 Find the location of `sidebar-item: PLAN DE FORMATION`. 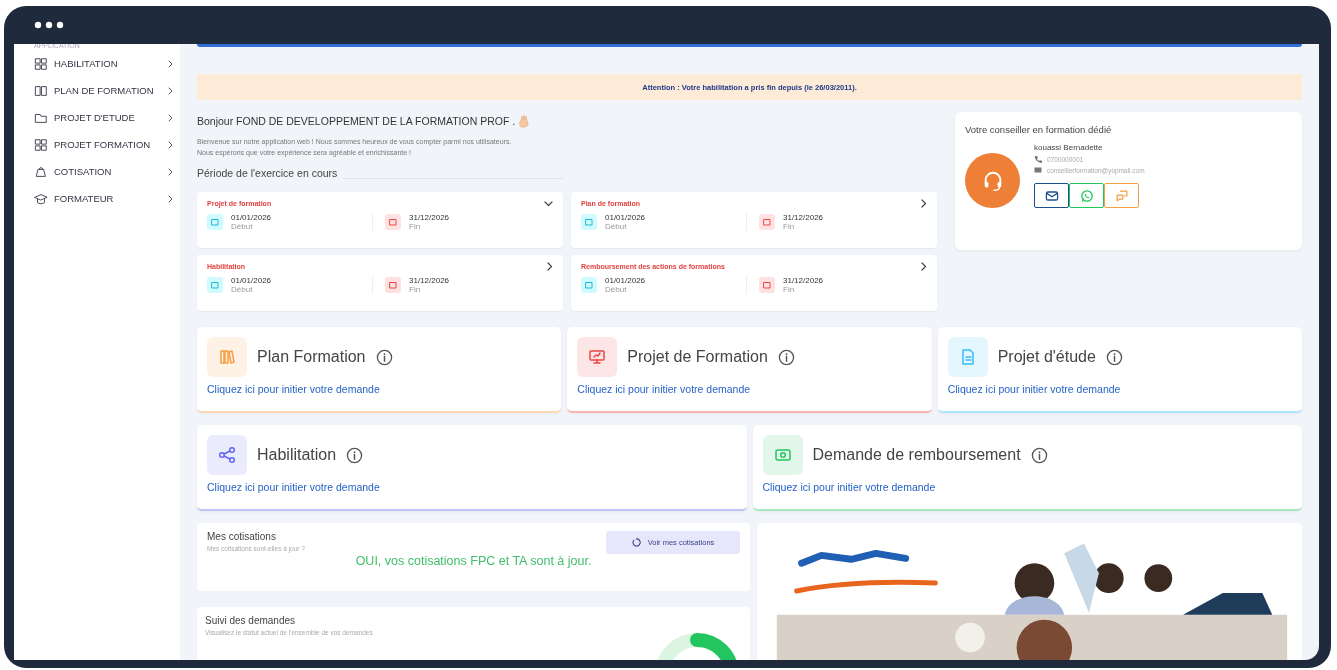

sidebar-item: PLAN DE FORMATION is located at coordinates (107, 90).